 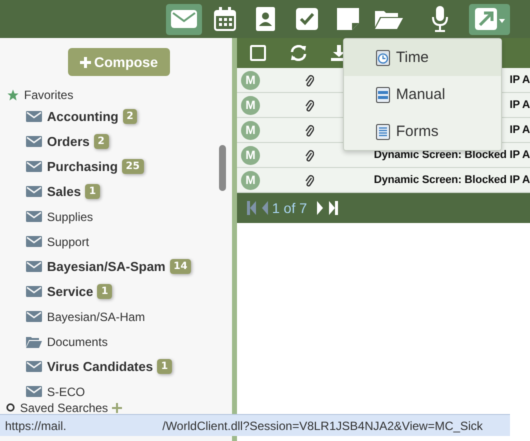 What do you see at coordinates (68, 141) in the screenshot?
I see `folder-item: Orders` at bounding box center [68, 141].